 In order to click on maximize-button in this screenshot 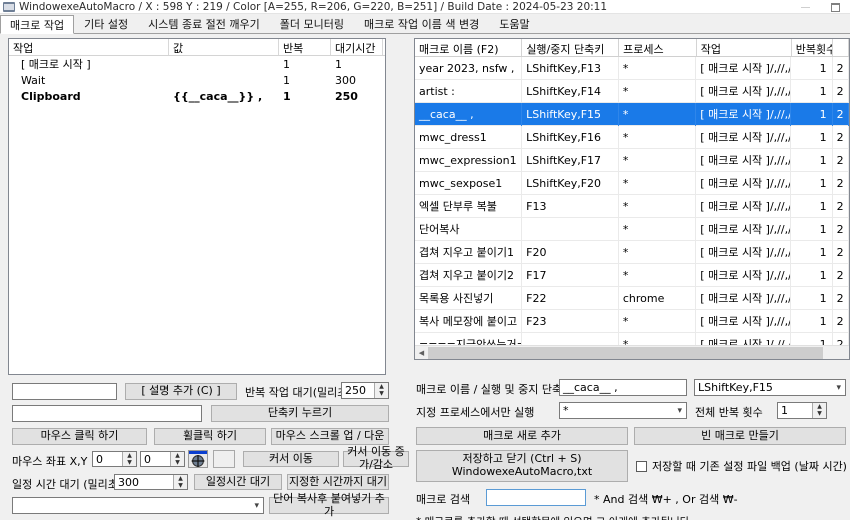, I will do `click(835, 7)`.